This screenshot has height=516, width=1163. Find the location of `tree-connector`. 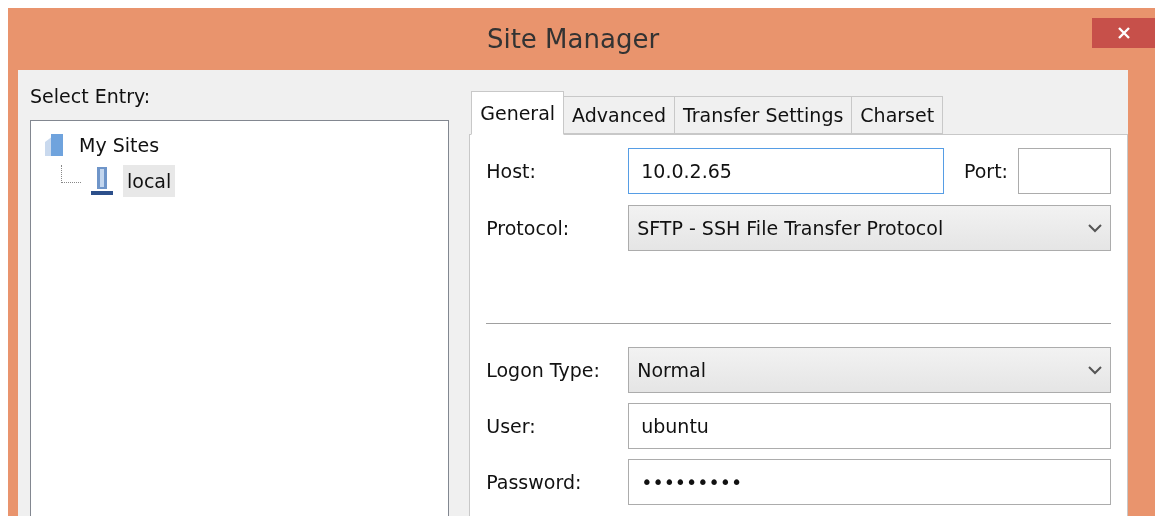

tree-connector is located at coordinates (71, 174).